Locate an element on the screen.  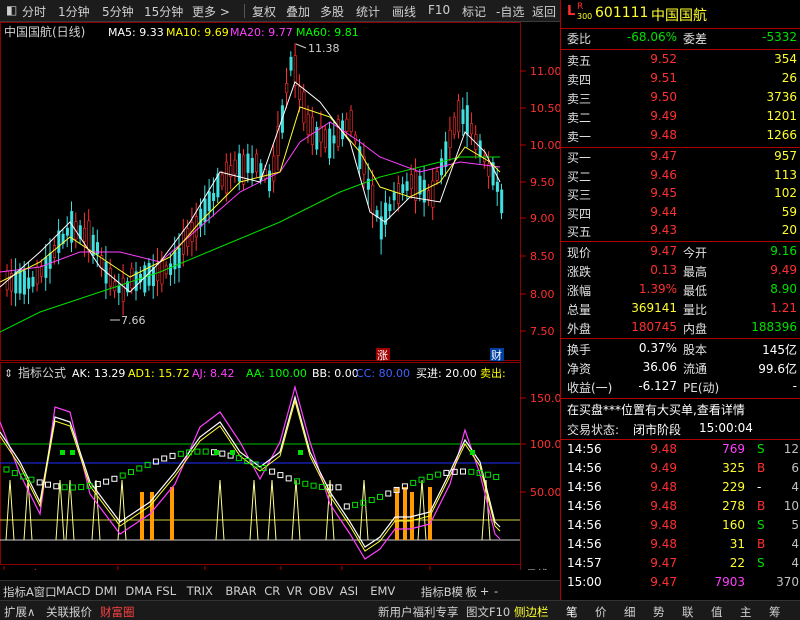
stat-row: 外盘 180745 内盘 188396 is located at coordinates (682, 328).